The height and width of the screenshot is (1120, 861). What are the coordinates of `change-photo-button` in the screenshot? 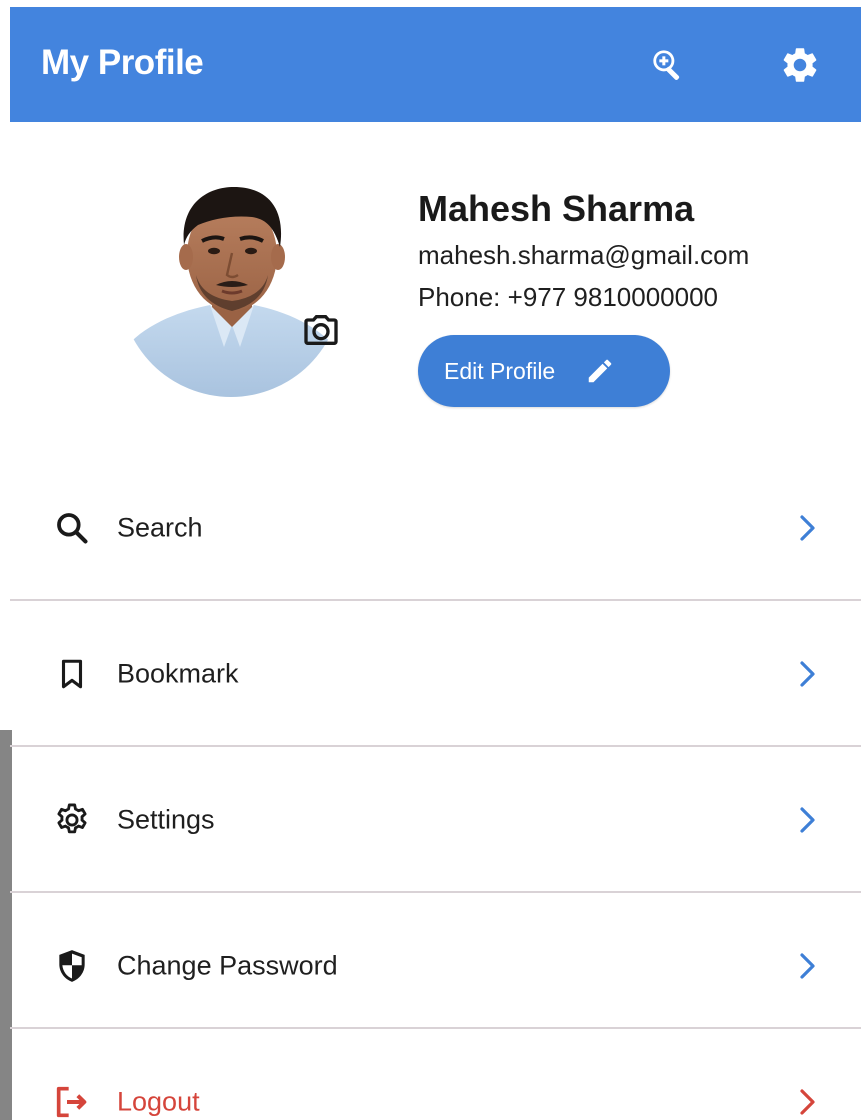 It's located at (321, 330).